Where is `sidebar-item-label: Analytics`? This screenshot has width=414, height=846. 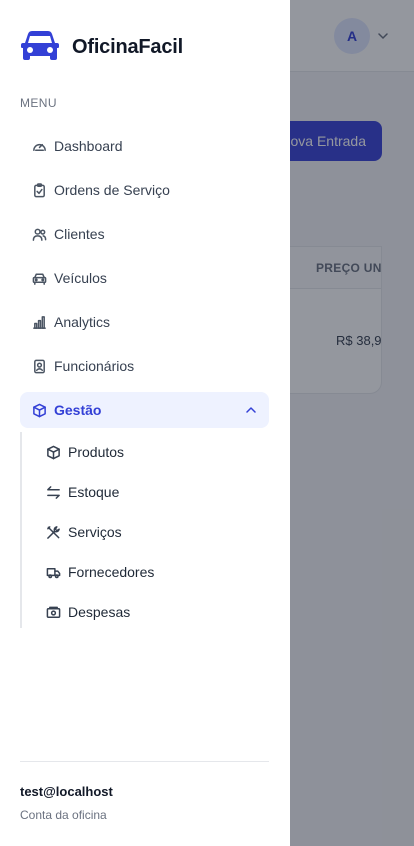
sidebar-item-label: Analytics is located at coordinates (82, 322).